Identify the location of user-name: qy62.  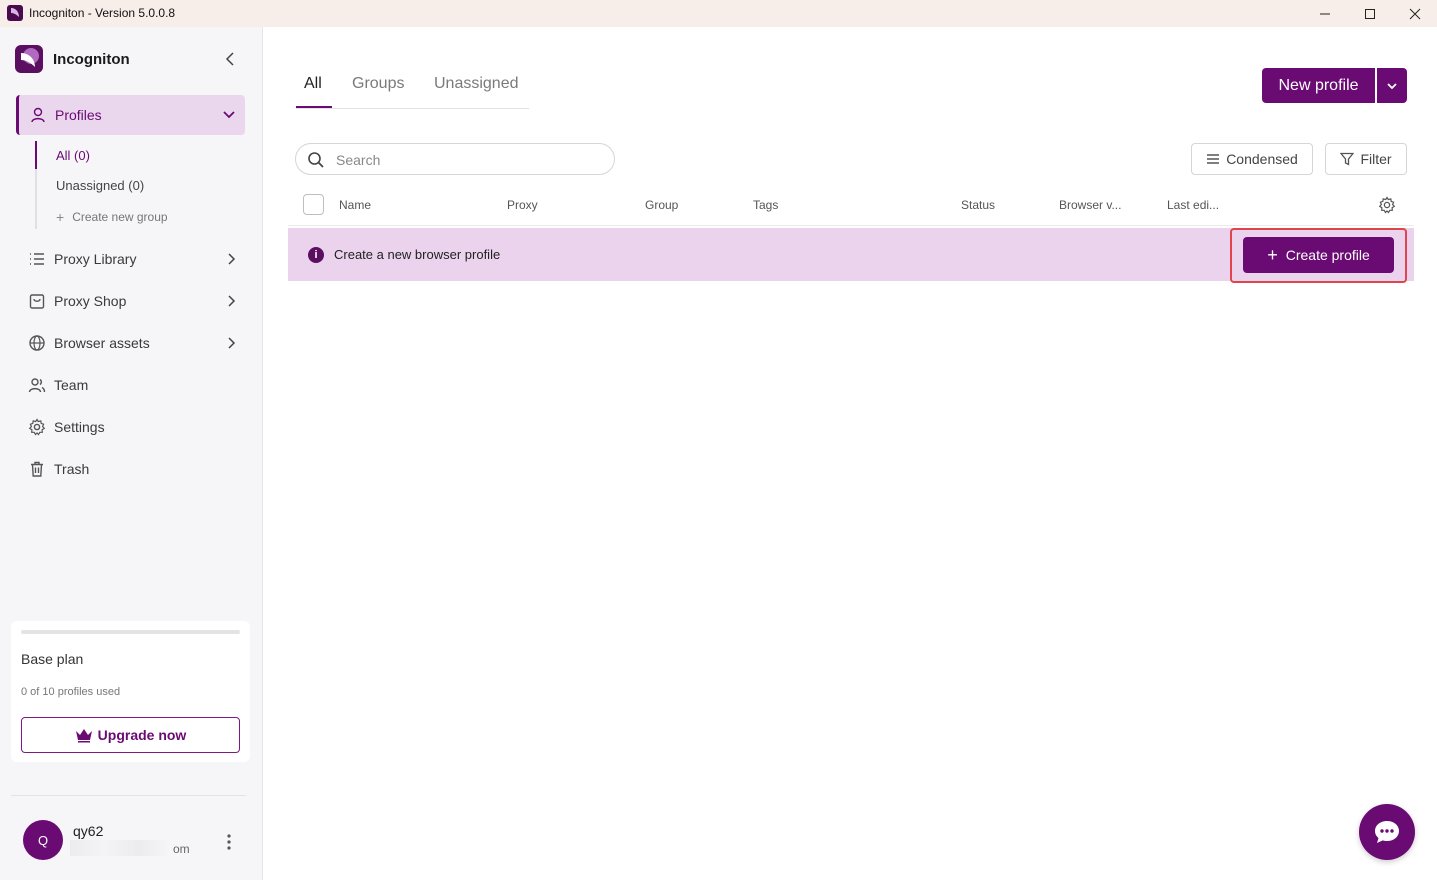
(88, 831).